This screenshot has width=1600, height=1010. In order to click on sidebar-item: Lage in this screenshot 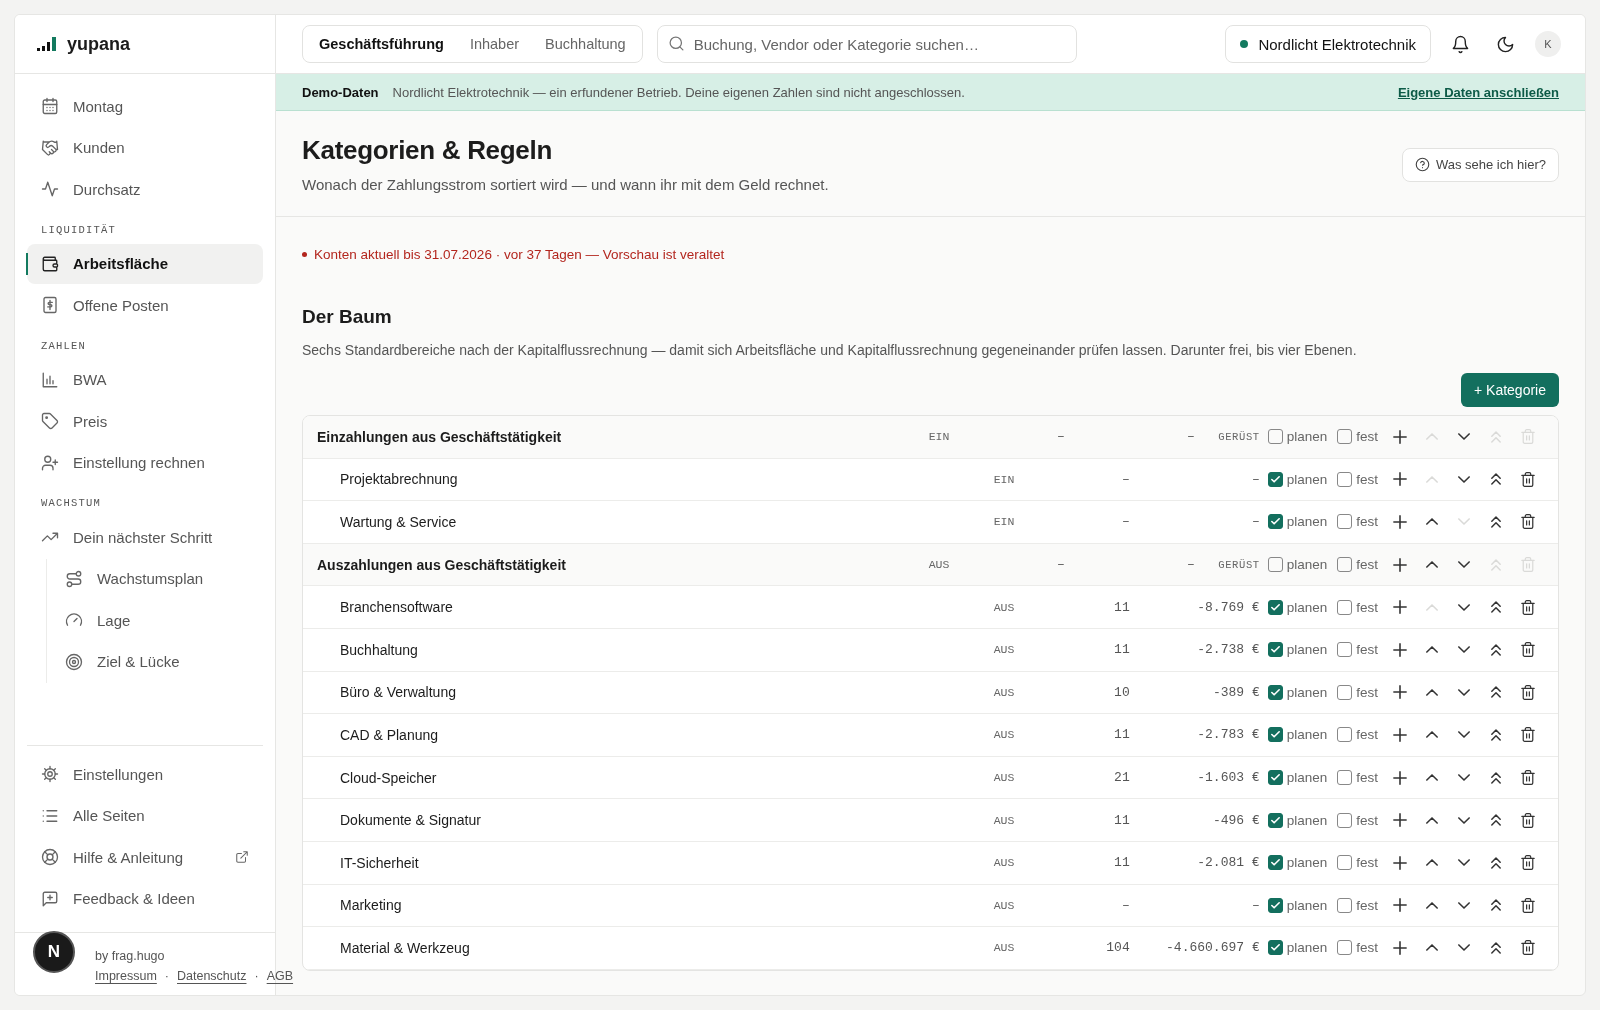, I will do `click(157, 620)`.